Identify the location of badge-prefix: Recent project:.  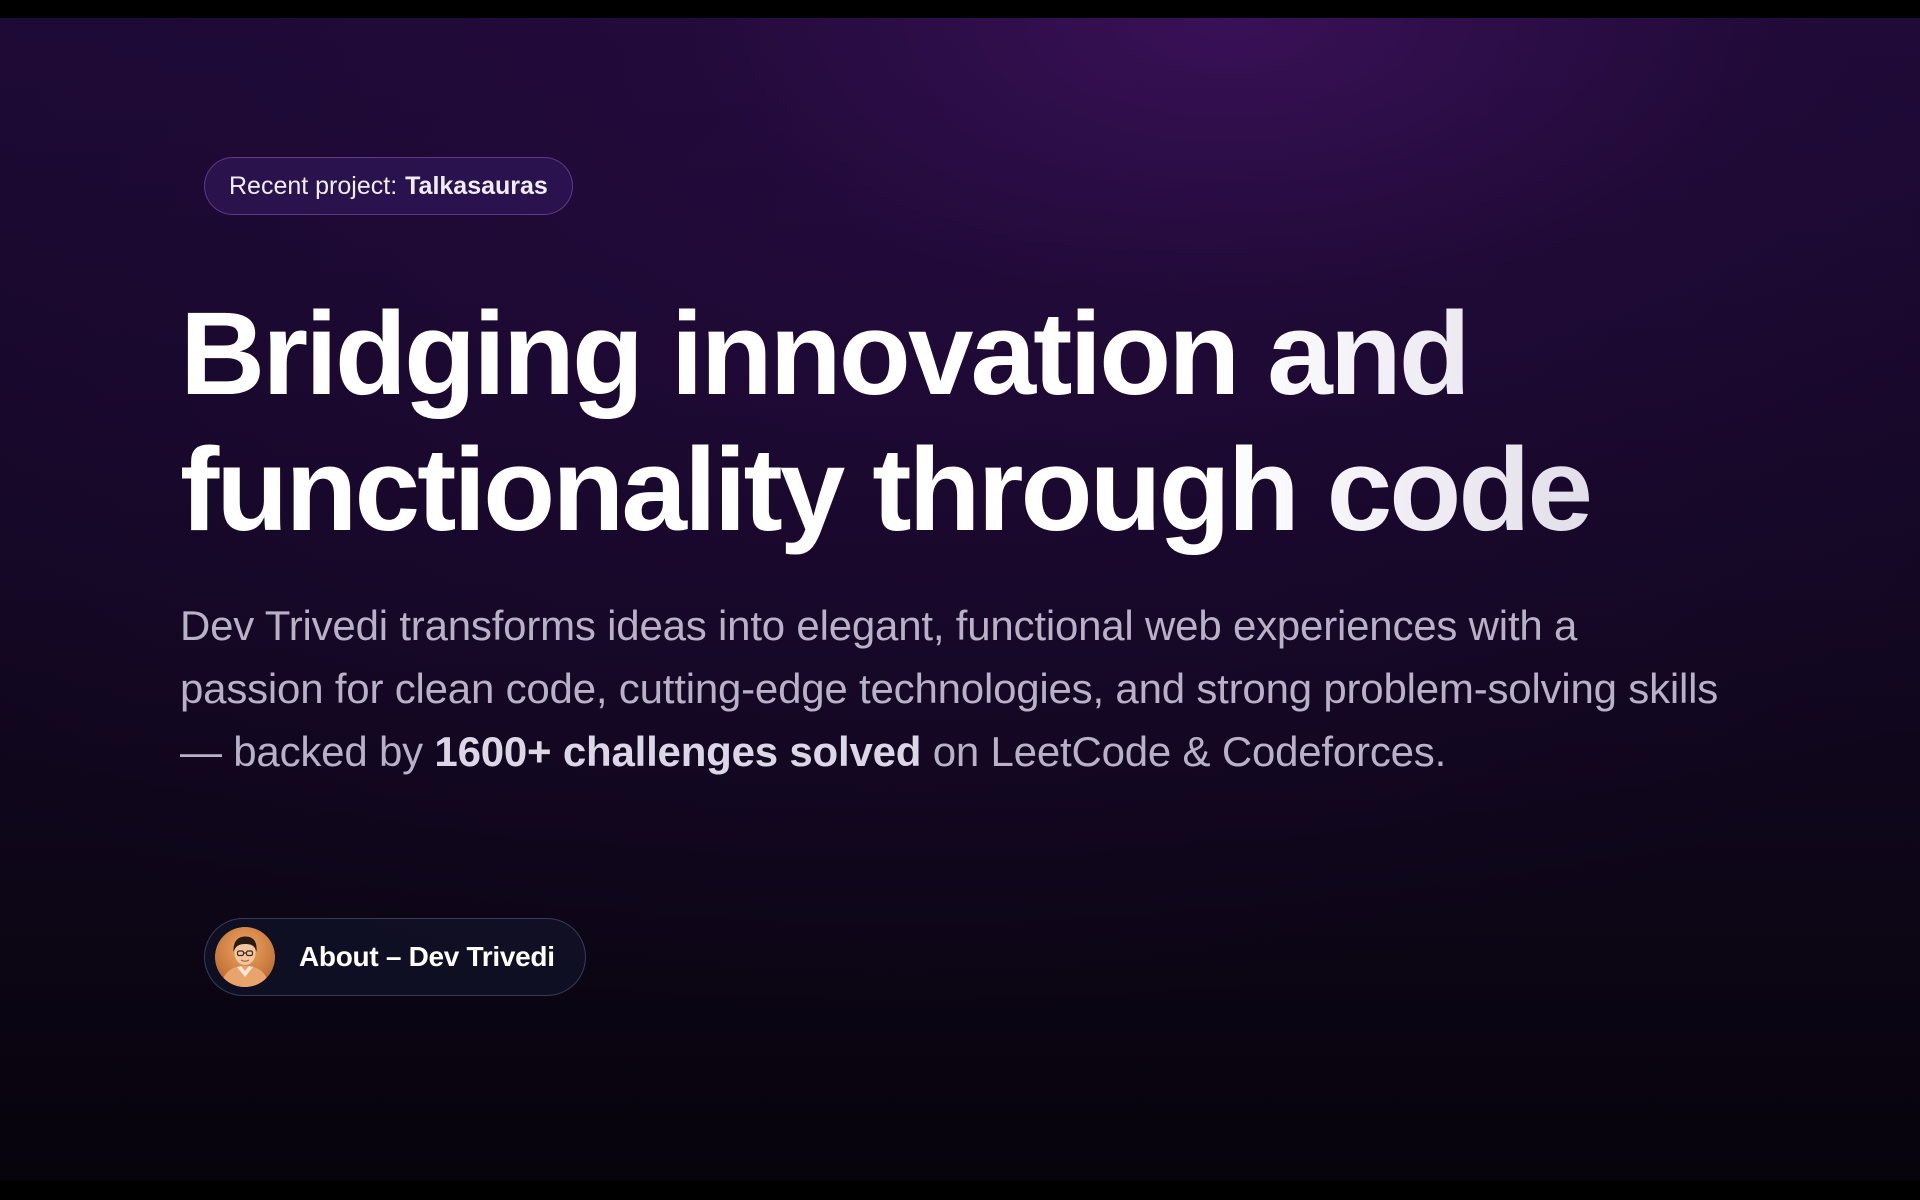
(313, 185).